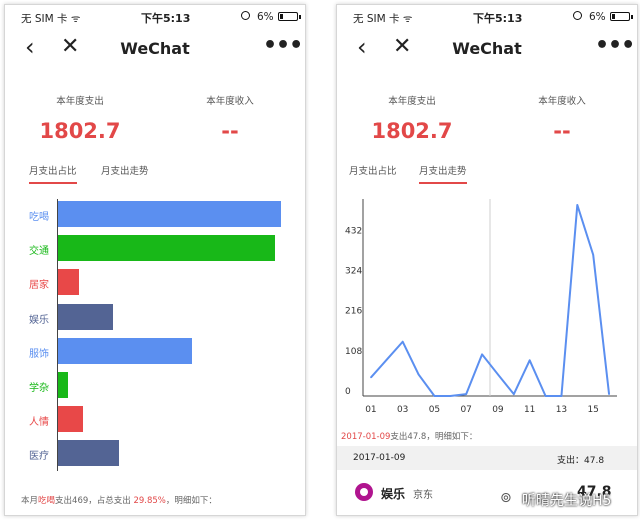 Image resolution: width=640 pixels, height=529 pixels. I want to click on watermark-text: 听晴先生说H5, so click(567, 501).